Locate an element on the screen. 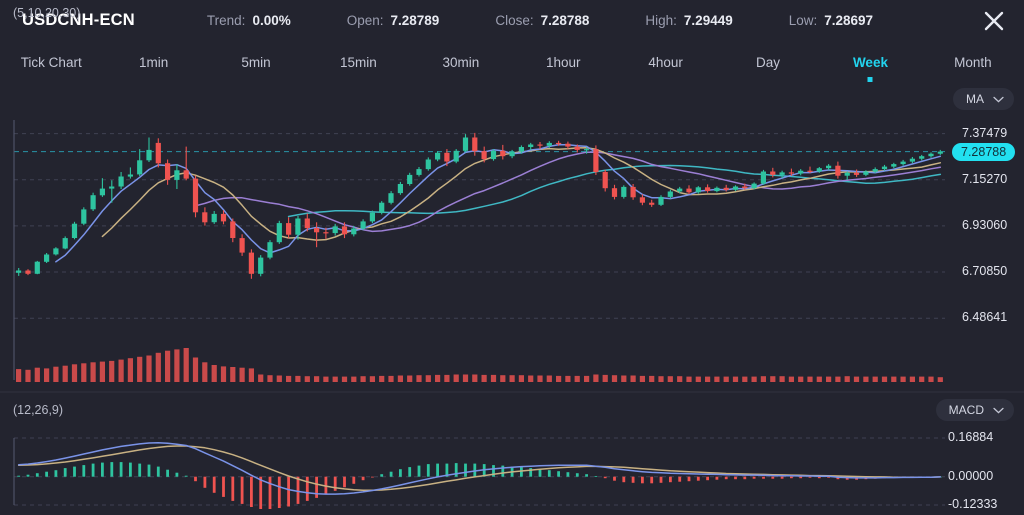  chevron-down-icon is located at coordinates (998, 410).